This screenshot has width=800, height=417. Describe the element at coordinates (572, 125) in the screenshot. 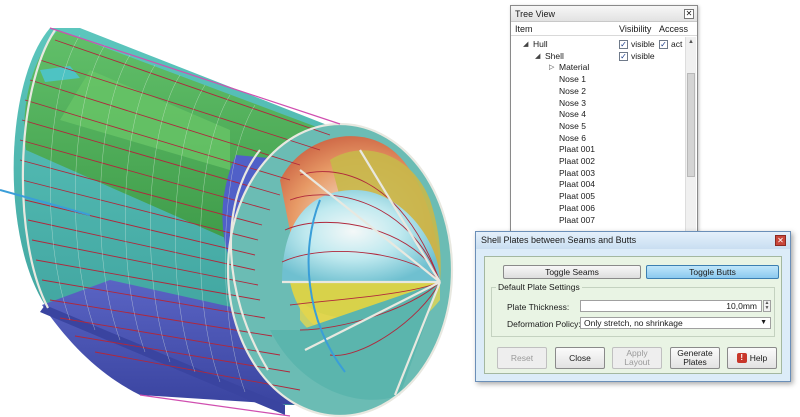

I see `tree-label-item: Nose 5` at that location.